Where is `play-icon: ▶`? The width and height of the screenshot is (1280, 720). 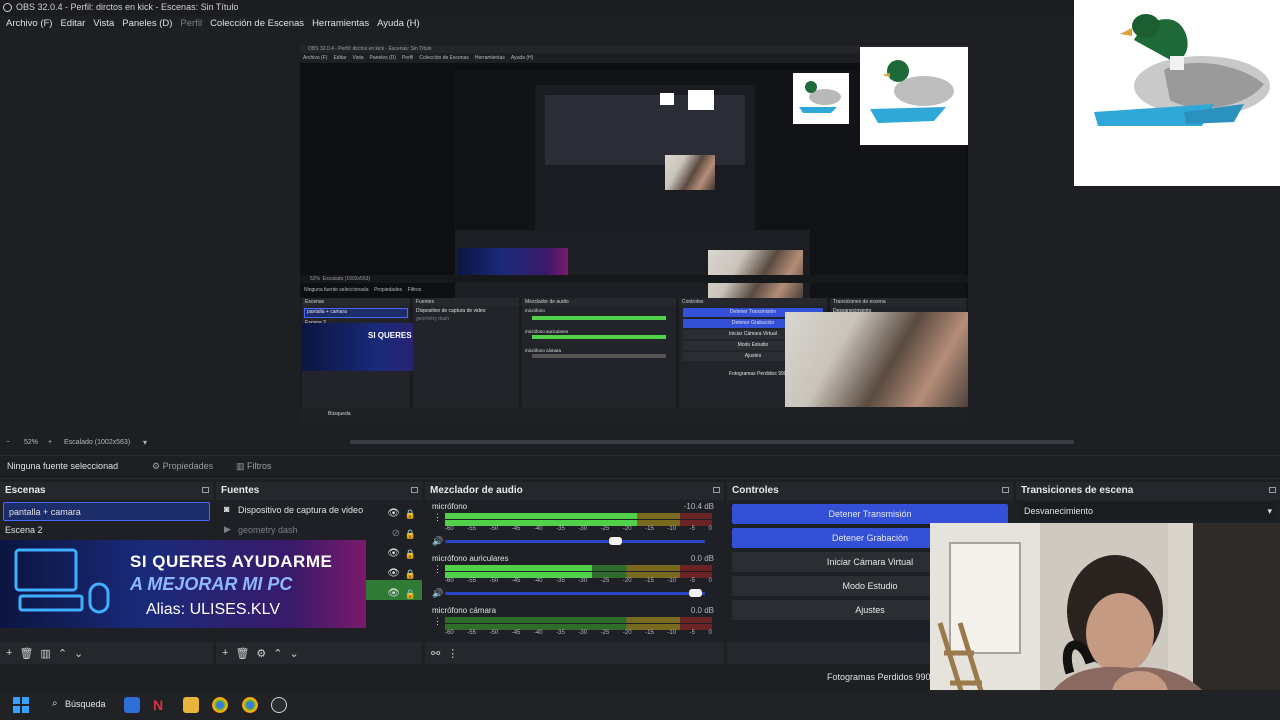 play-icon: ▶ is located at coordinates (227, 529).